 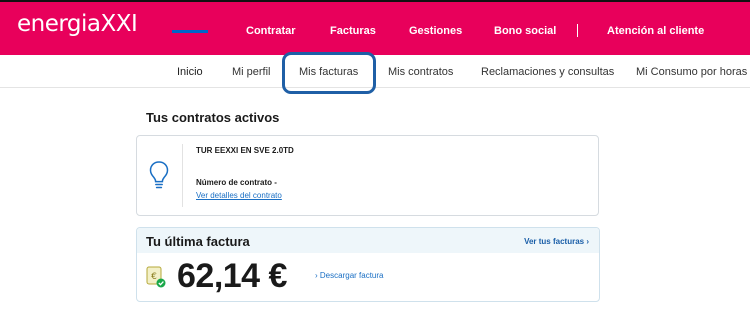 I want to click on invoice-card-header: Tu última factura Ver tus facturas ›, so click(x=368, y=240).